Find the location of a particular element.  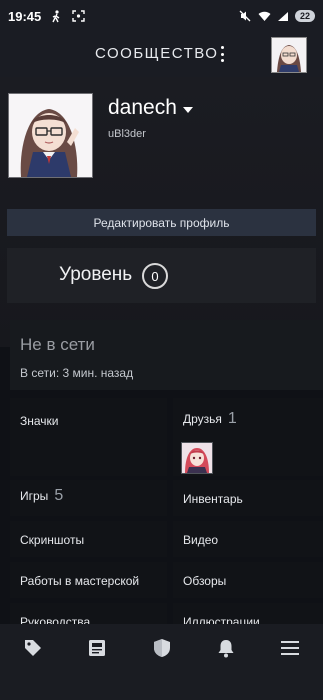

tile-friends: Друзья 1 is located at coordinates (248, 437).